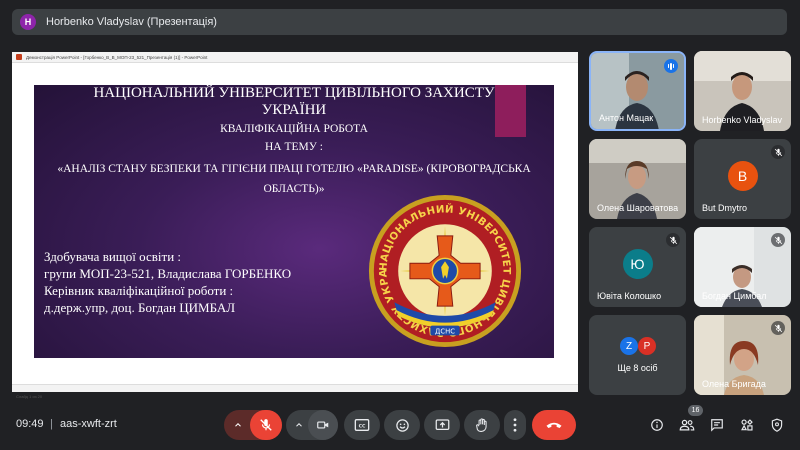  What do you see at coordinates (131, 22) in the screenshot?
I see `presenter-label: Horbenko Vladyslav (Презентація)` at bounding box center [131, 22].